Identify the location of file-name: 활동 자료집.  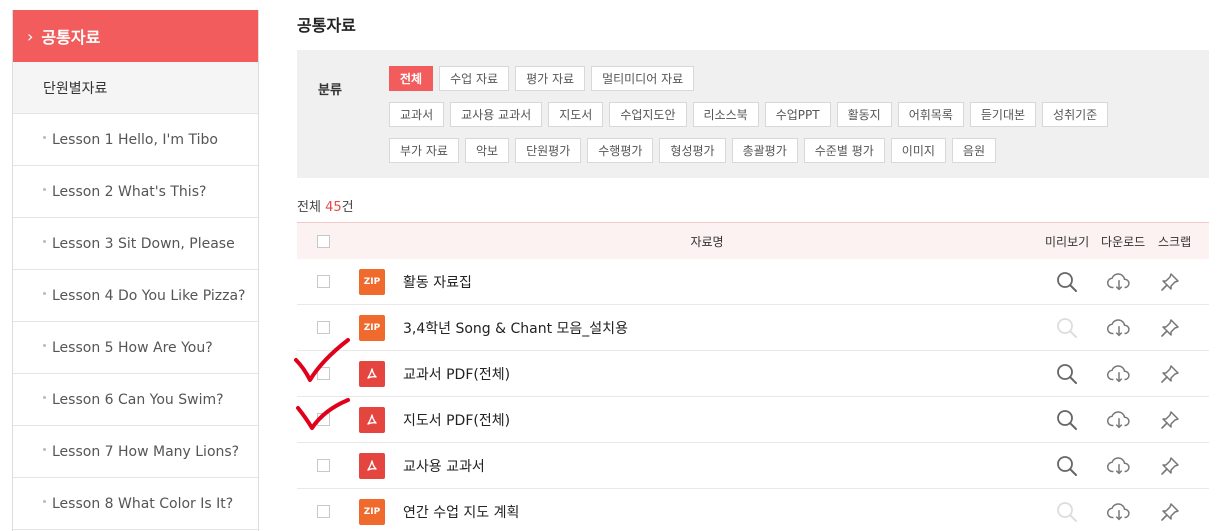
(437, 282).